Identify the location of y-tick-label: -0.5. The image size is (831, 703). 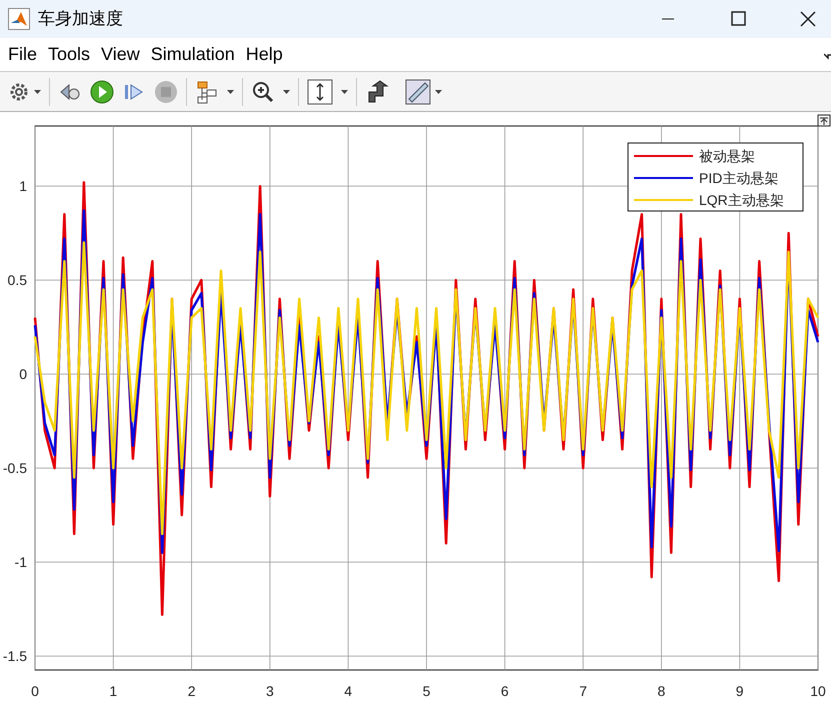
(14, 468).